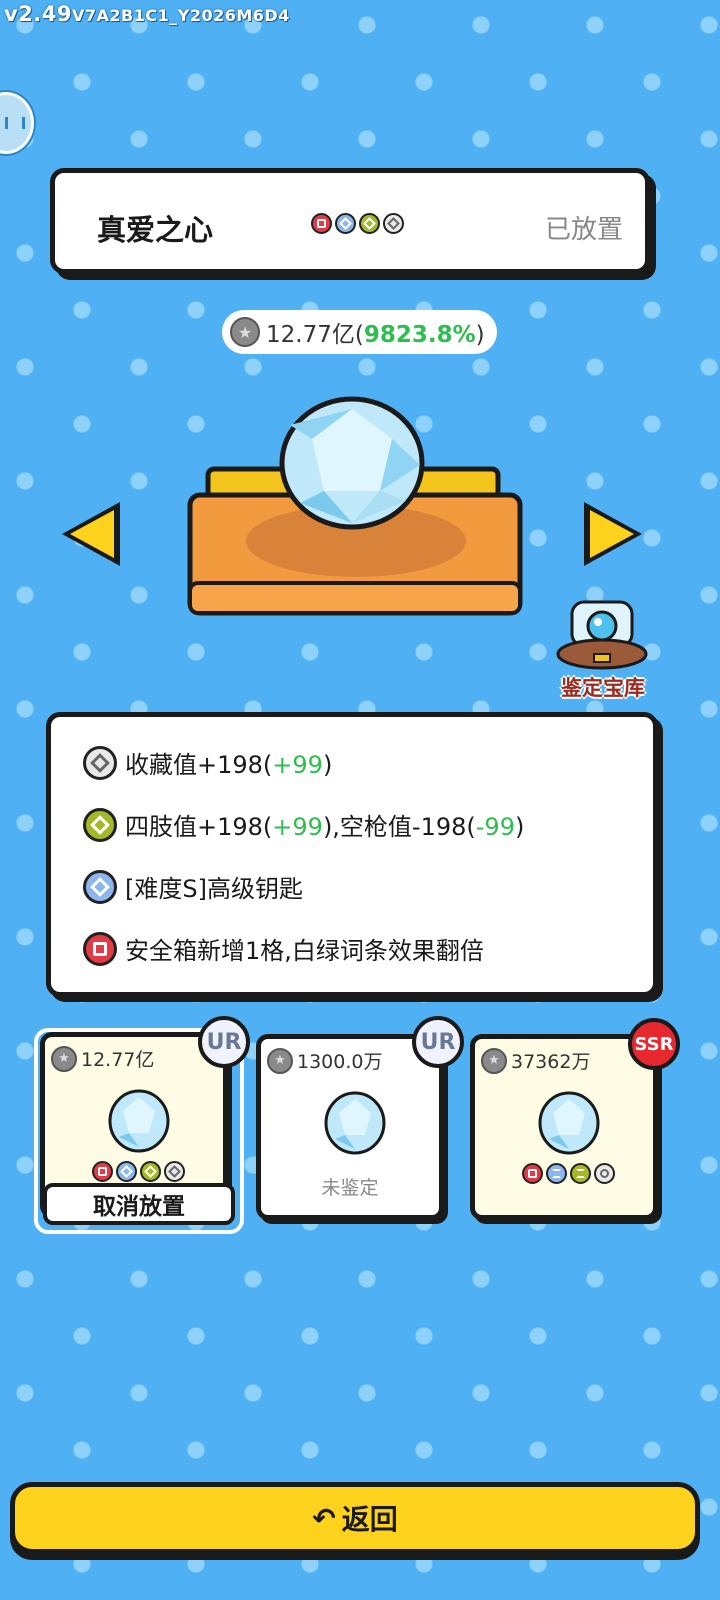 This screenshot has height=1600, width=720. What do you see at coordinates (369, 1519) in the screenshot?
I see `back-label: 返回` at bounding box center [369, 1519].